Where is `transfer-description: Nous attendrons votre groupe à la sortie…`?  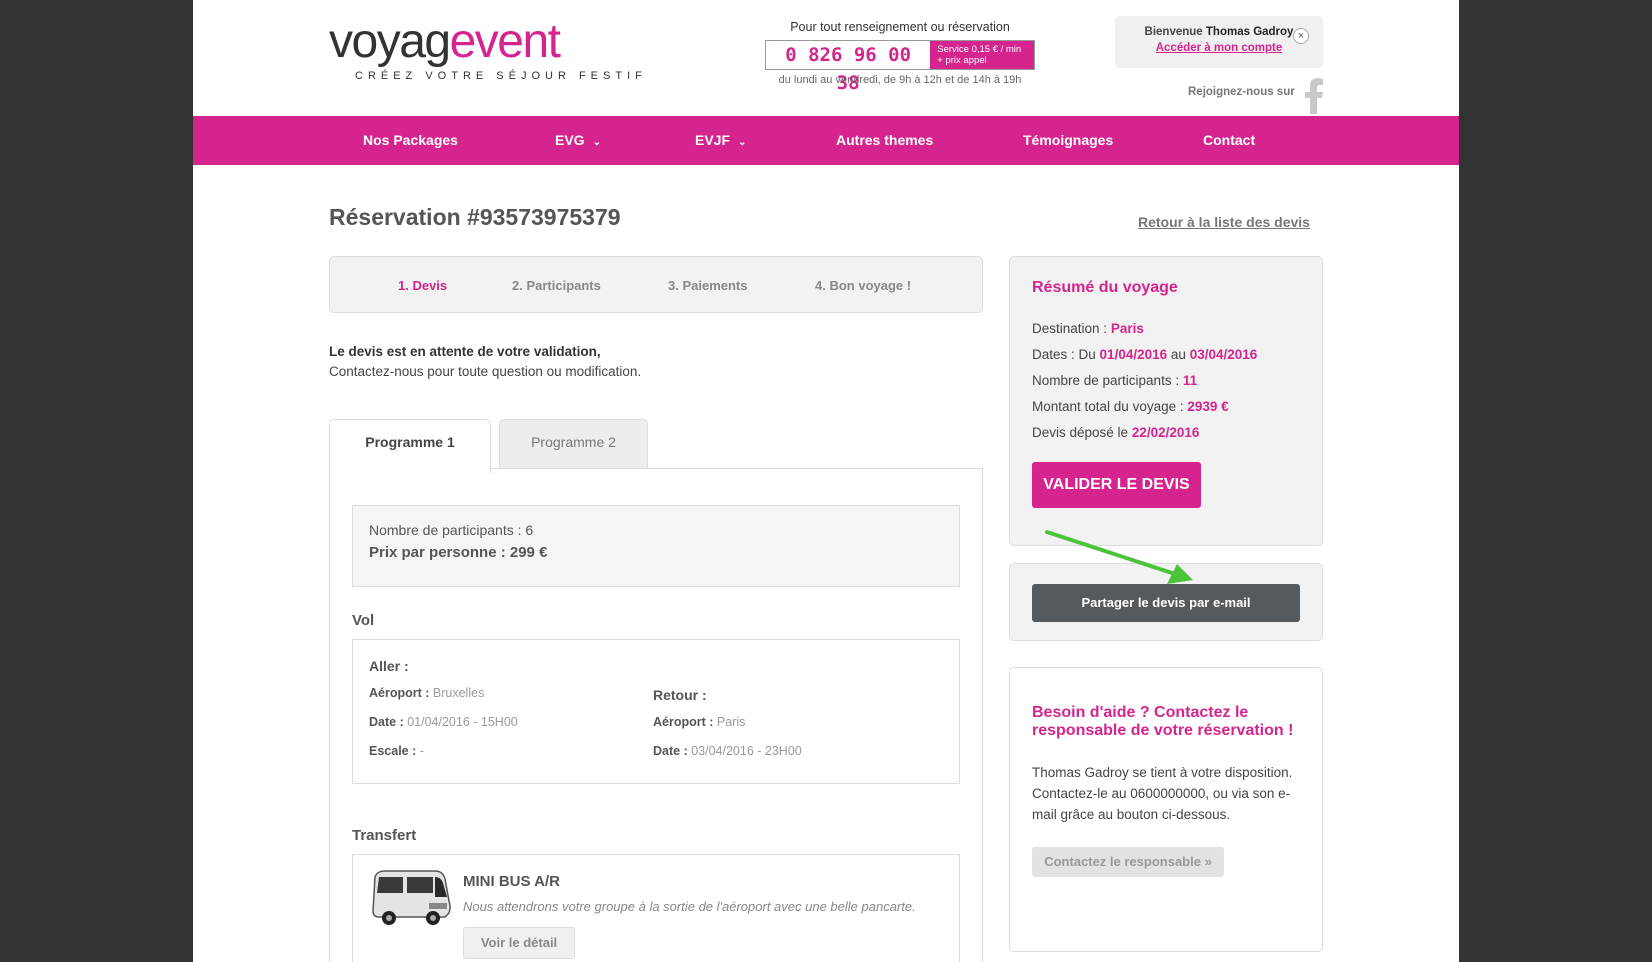 transfer-description: Nous attendrons votre groupe à la sortie… is located at coordinates (689, 906).